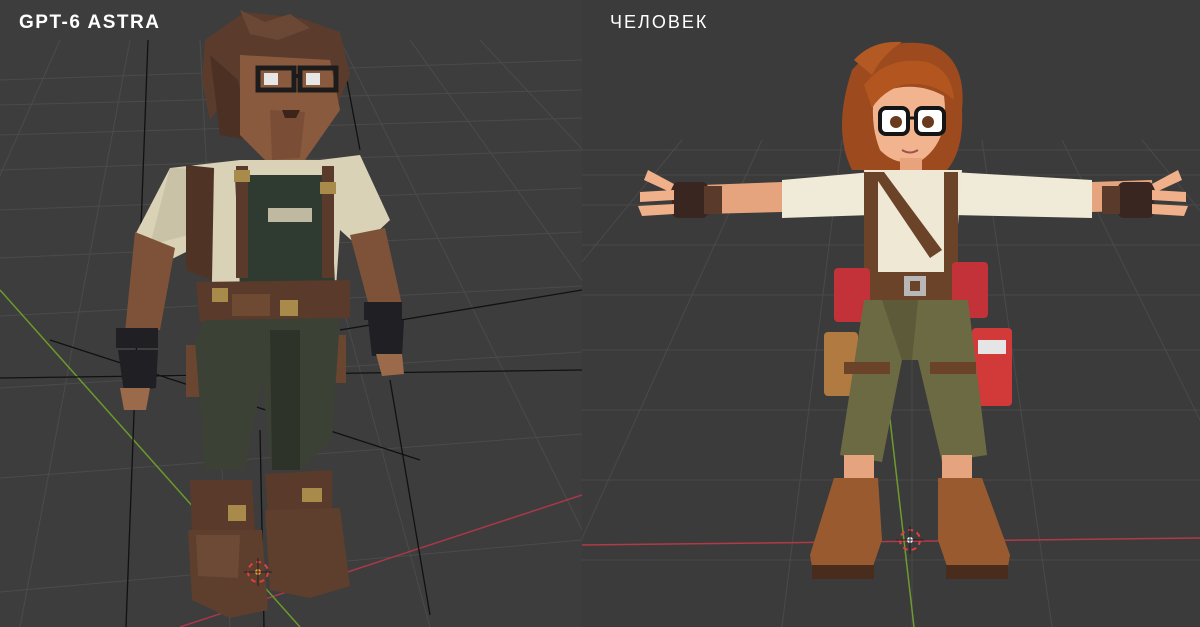 The height and width of the screenshot is (627, 1200). What do you see at coordinates (90, 22) in the screenshot?
I see `left-panel-title: GPT-6 ASTRA` at bounding box center [90, 22].